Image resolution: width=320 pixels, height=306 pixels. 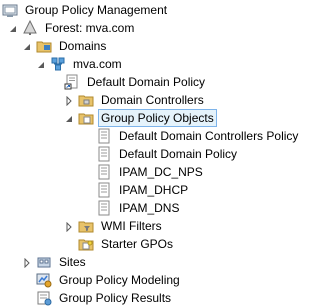 I want to click on tree-node-label: Forest: mva.com, so click(x=90, y=28).